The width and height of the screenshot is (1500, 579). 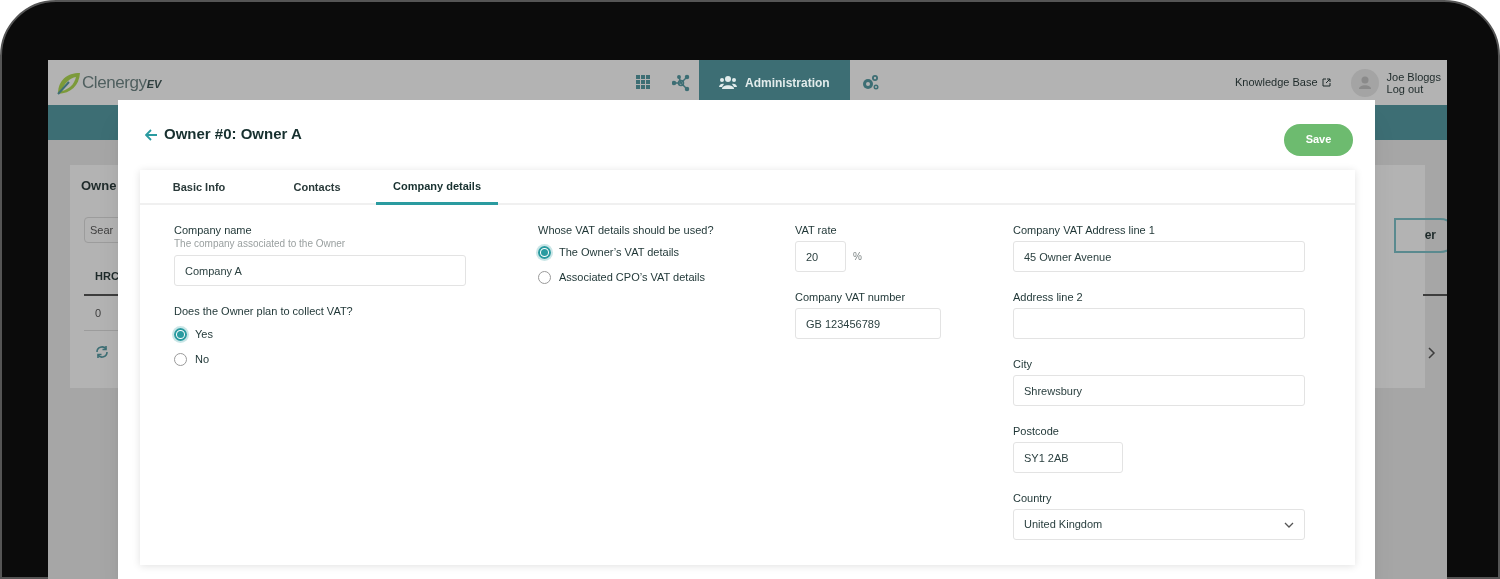 What do you see at coordinates (114, 82) in the screenshot?
I see `logo-text: Clenergy` at bounding box center [114, 82].